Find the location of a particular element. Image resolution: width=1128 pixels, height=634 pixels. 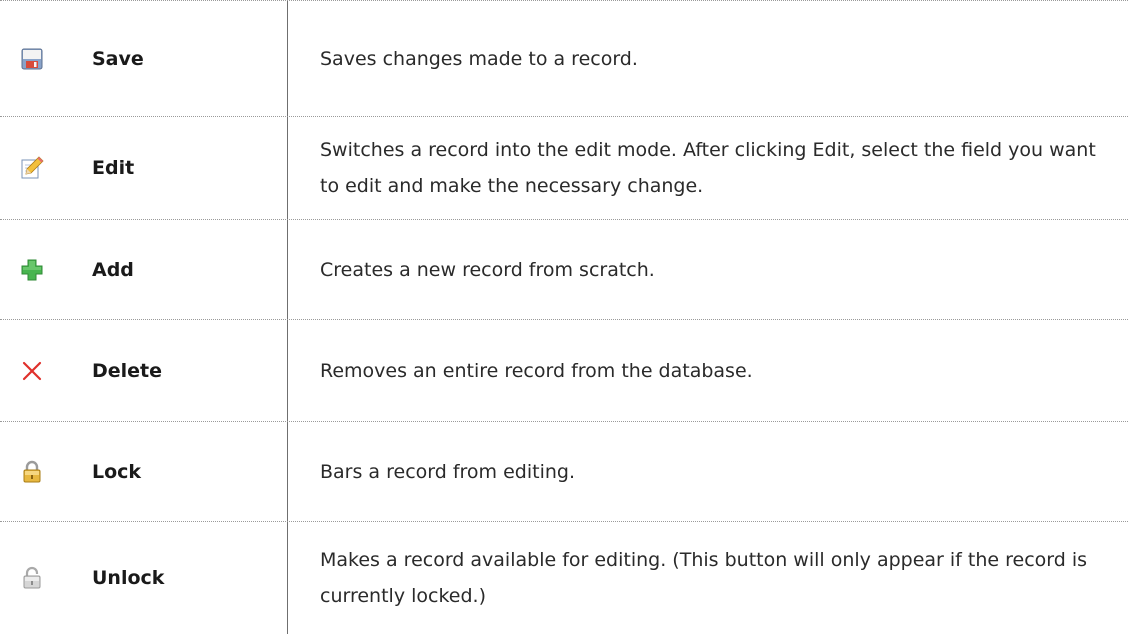

button-description: Saves changes made to a record. is located at coordinates (479, 58).